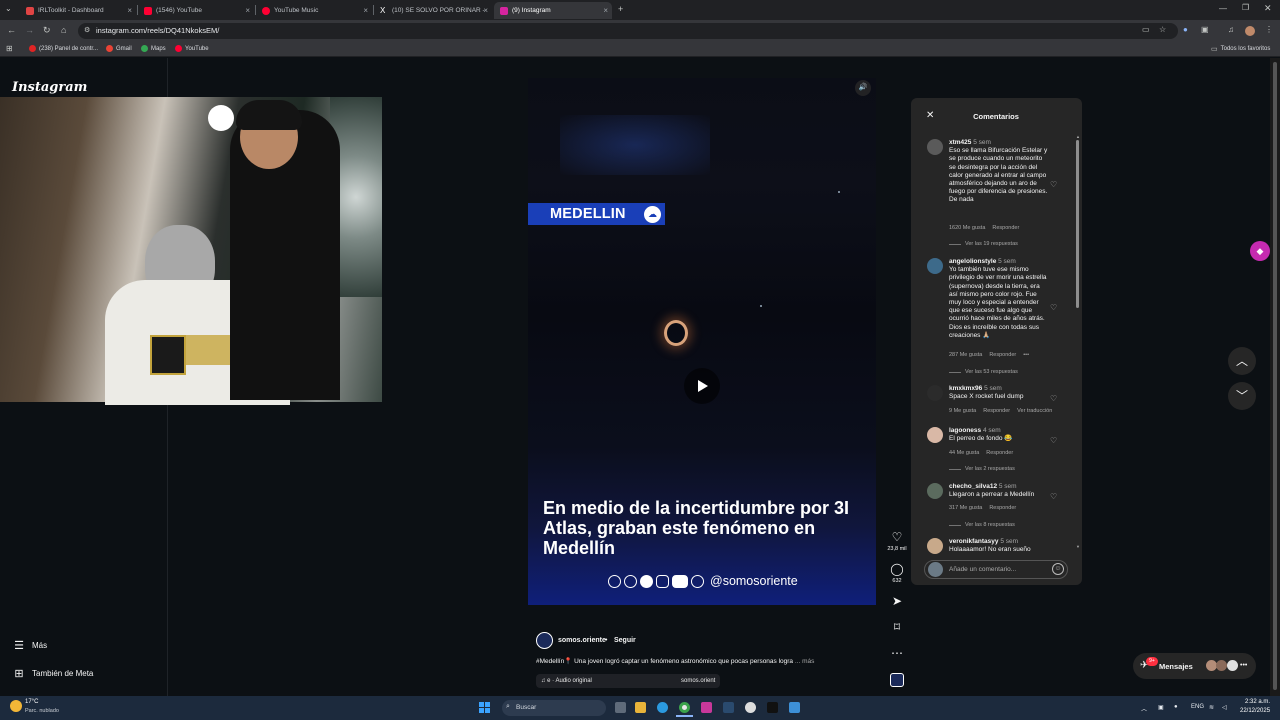 The height and width of the screenshot is (720, 1280). What do you see at coordinates (87, 30) in the screenshot?
I see `site-info-icon: ⚙` at bounding box center [87, 30].